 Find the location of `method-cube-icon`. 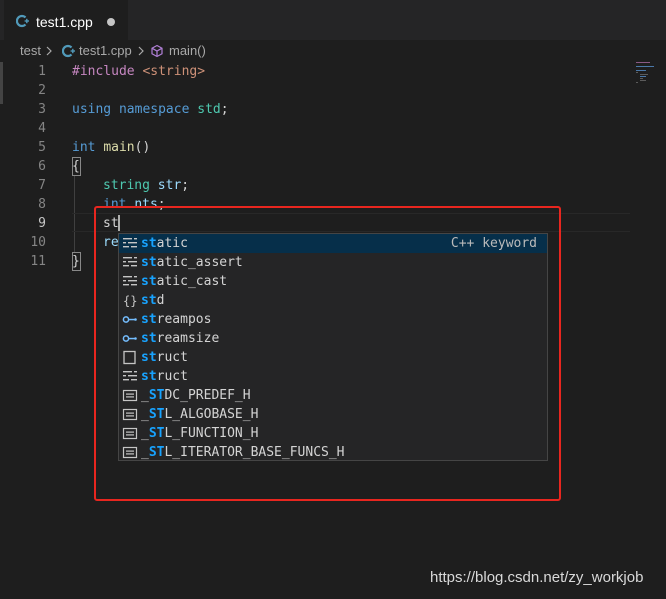

method-cube-icon is located at coordinates (157, 51).